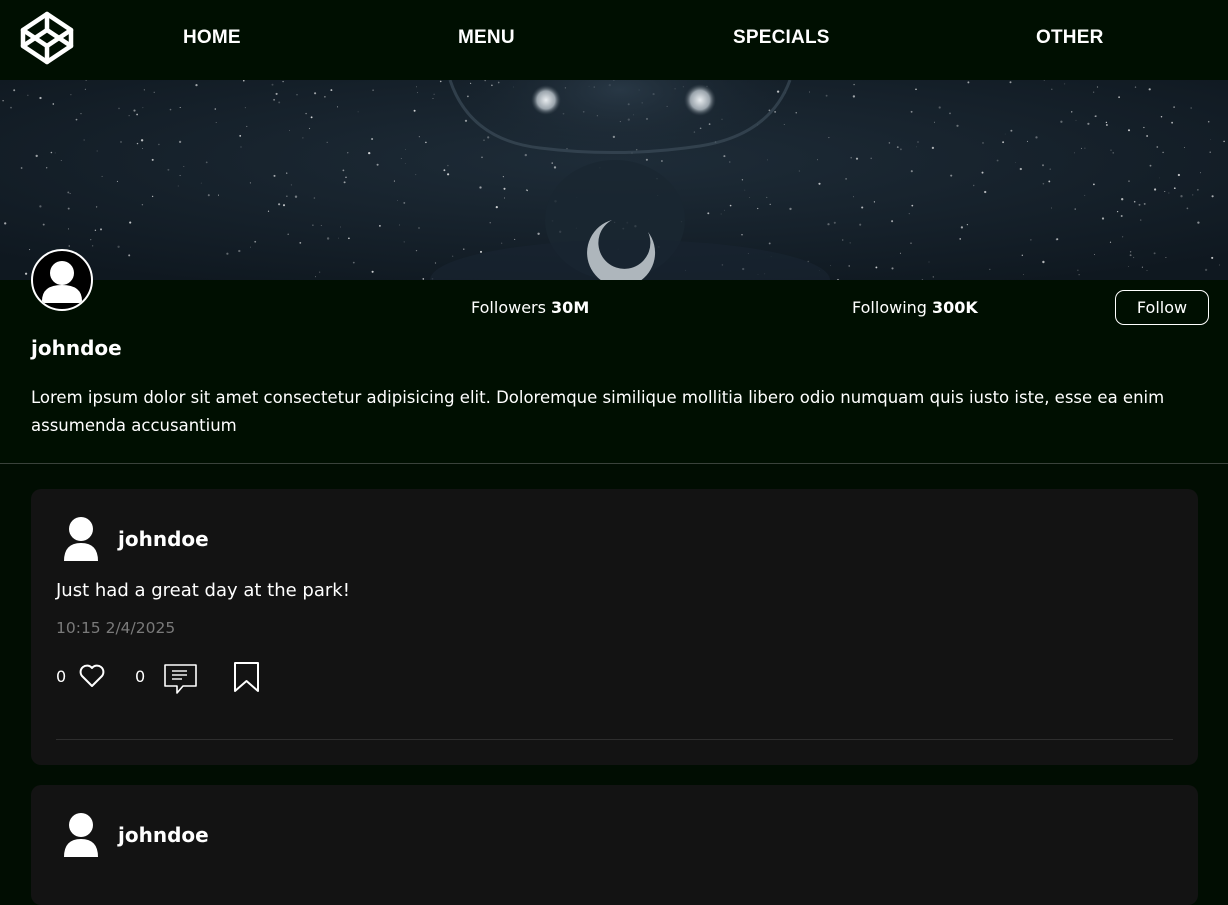  I want to click on post-text: Just had a great day at the park!, so click(203, 590).